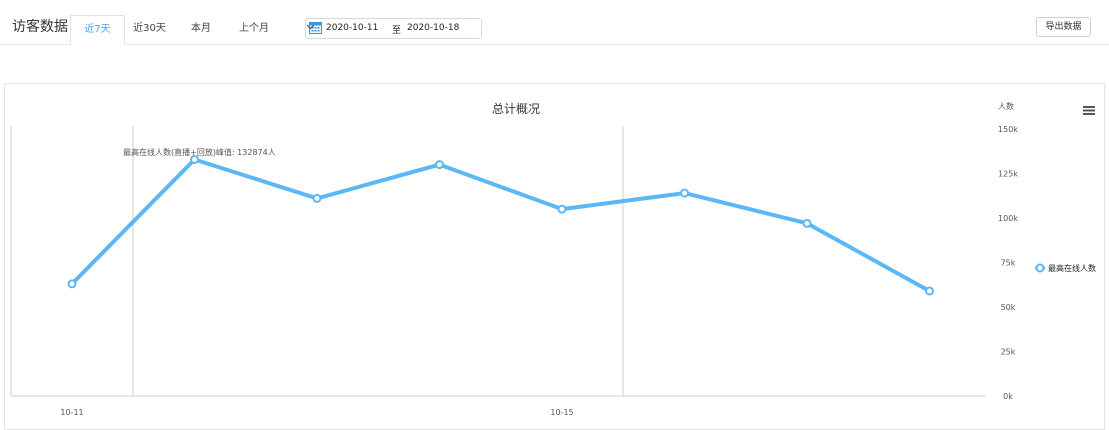 The height and width of the screenshot is (430, 1109). I want to click on y-tick-label: 100k, so click(1008, 218).